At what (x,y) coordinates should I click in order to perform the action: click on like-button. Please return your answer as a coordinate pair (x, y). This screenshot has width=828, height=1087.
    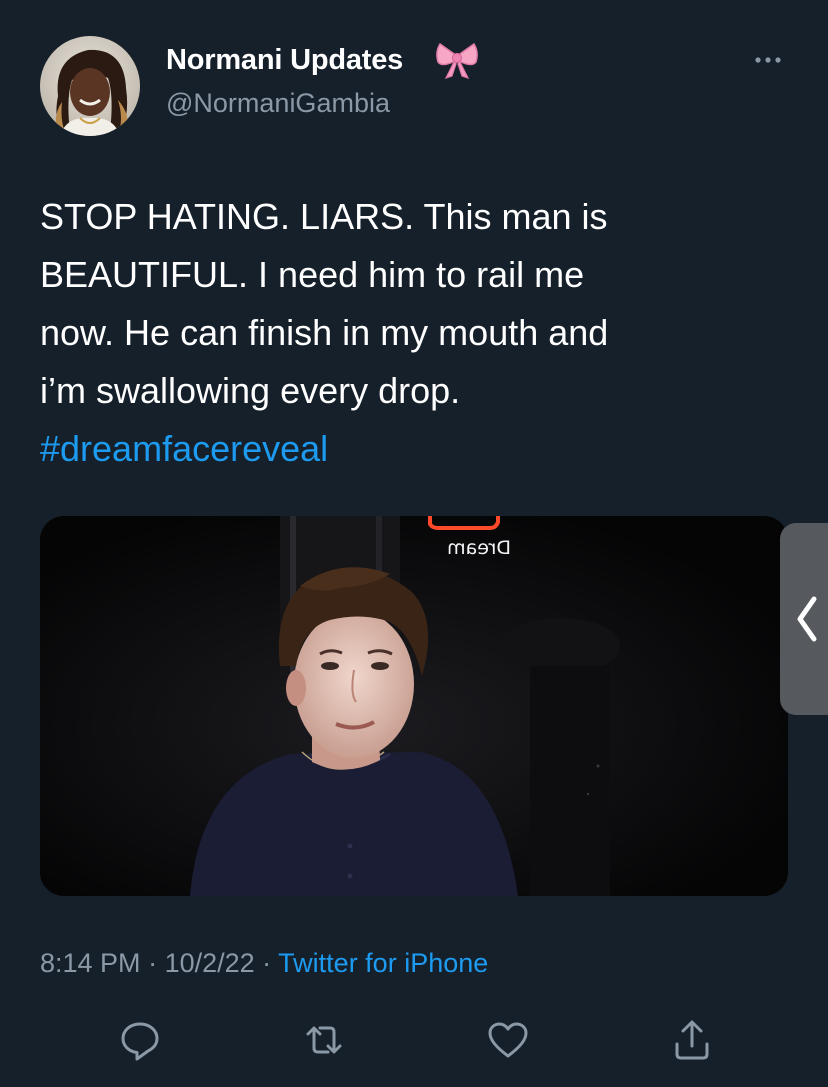
    Looking at the image, I should click on (508, 1040).